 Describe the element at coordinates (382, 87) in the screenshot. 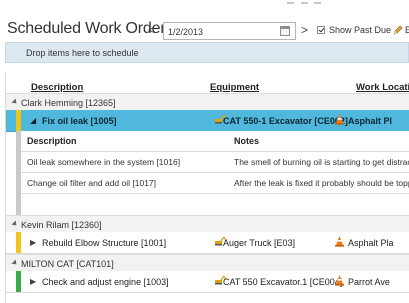

I see `column-header-work-location: Work Locatio` at that location.